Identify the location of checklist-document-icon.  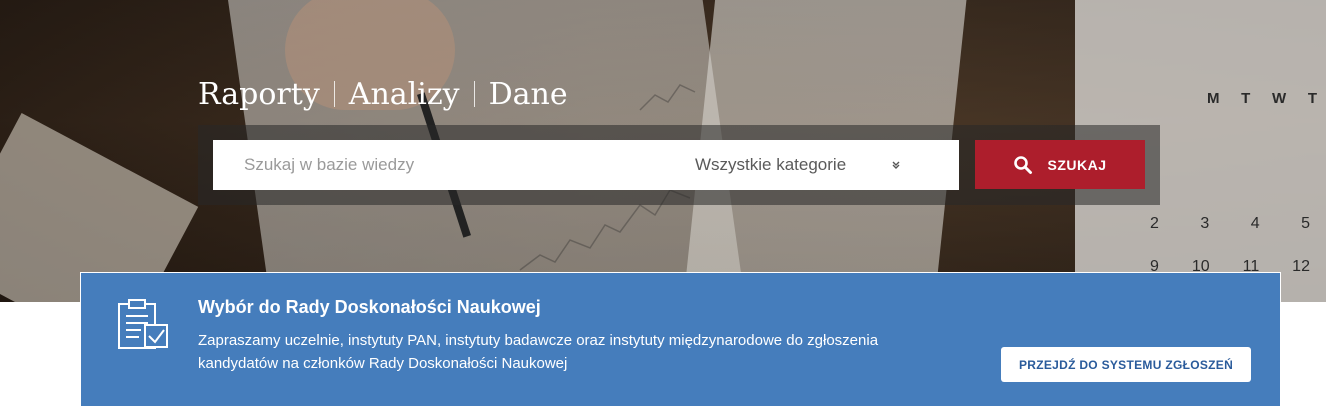
(143, 324).